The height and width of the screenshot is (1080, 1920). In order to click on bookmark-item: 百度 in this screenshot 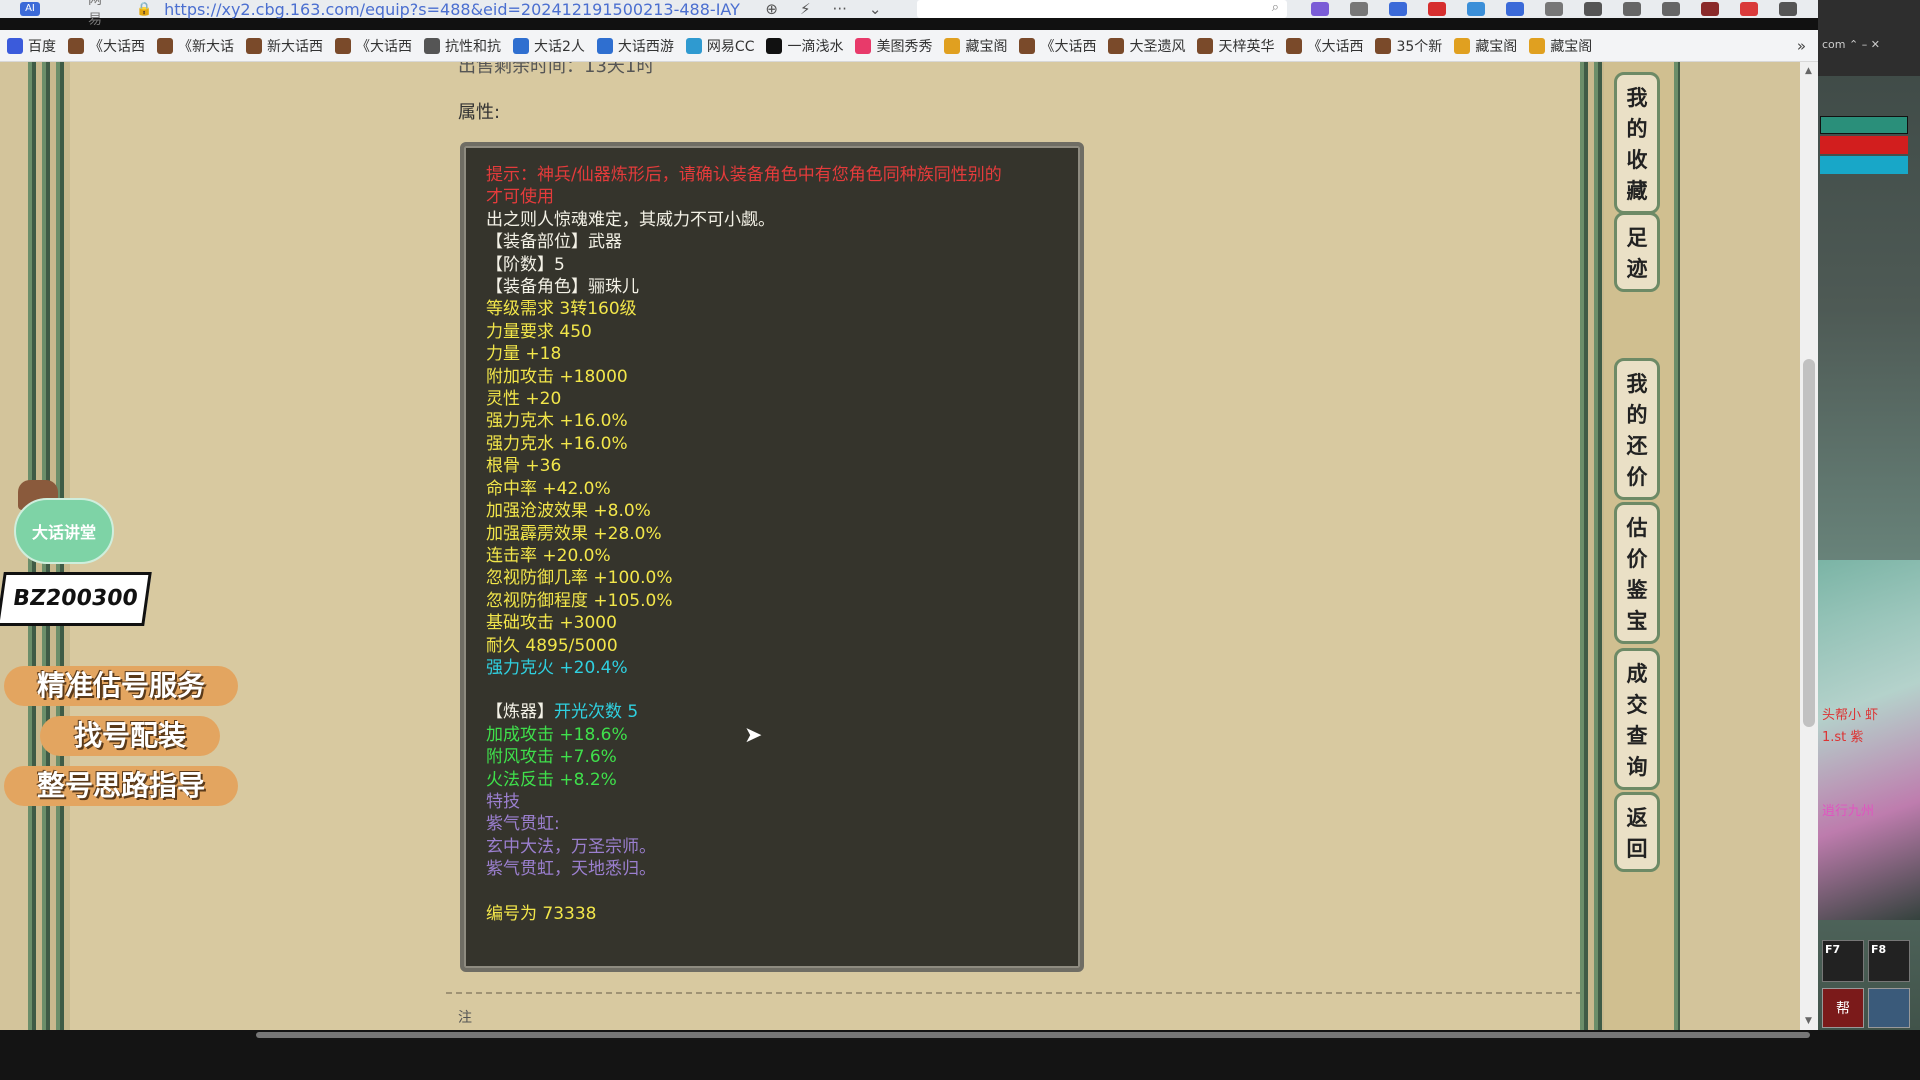, I will do `click(31, 46)`.